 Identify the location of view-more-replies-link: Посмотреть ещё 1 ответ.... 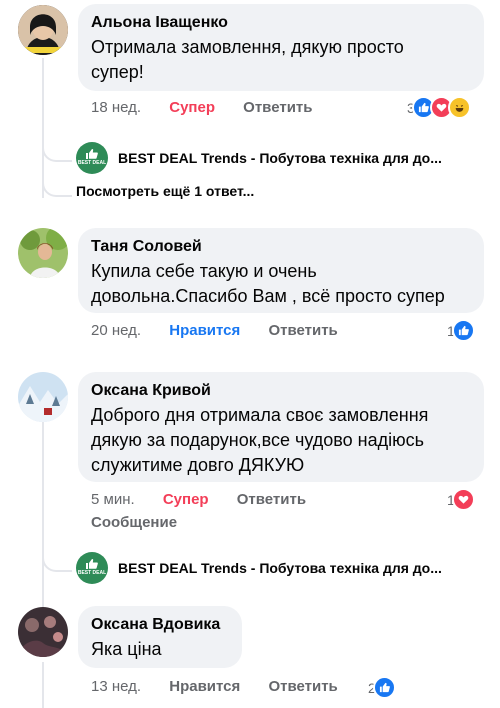
(165, 191).